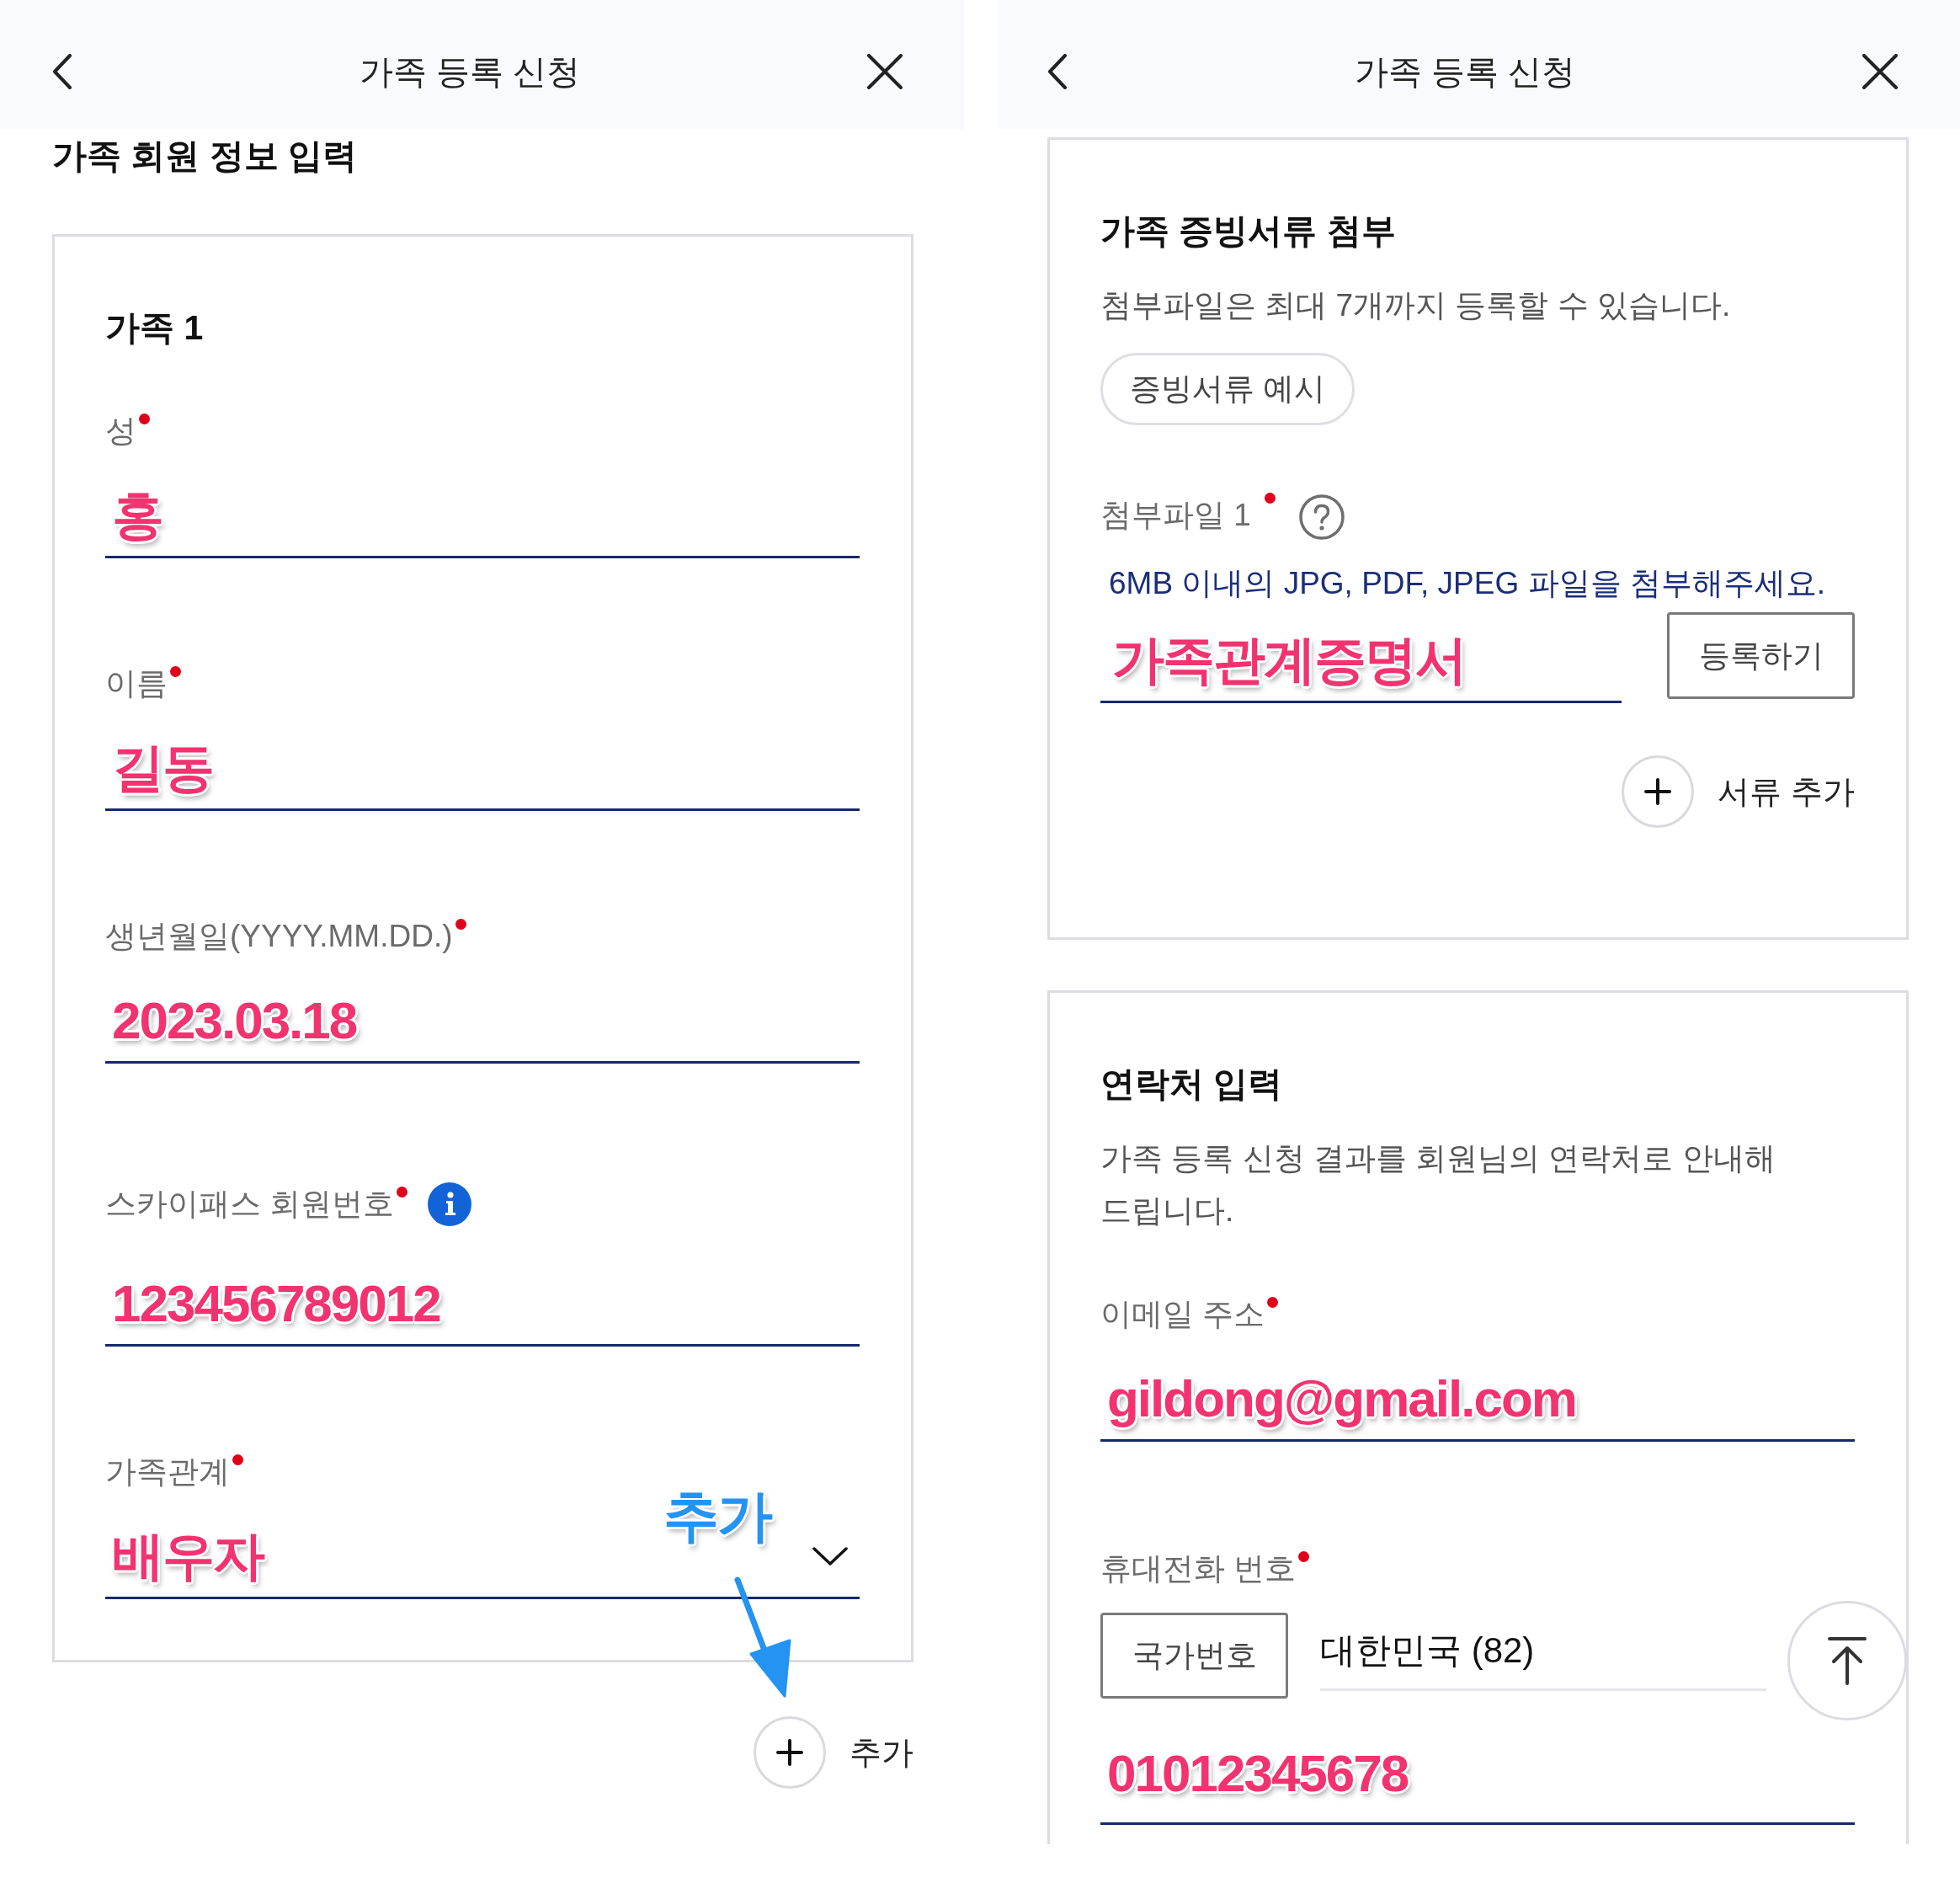  What do you see at coordinates (279, 937) in the screenshot?
I see `field-label: 생년월일(YYYY.MM.DD.)` at bounding box center [279, 937].